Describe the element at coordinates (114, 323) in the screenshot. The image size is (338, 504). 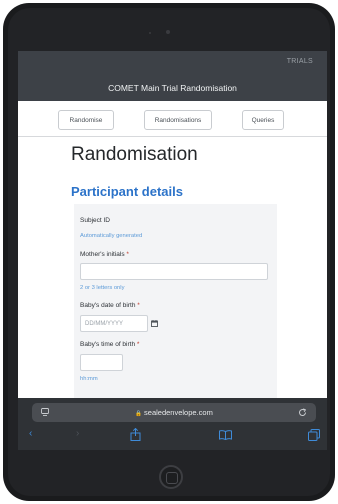
I see `dob-input: DD/MM/YYYY` at that location.